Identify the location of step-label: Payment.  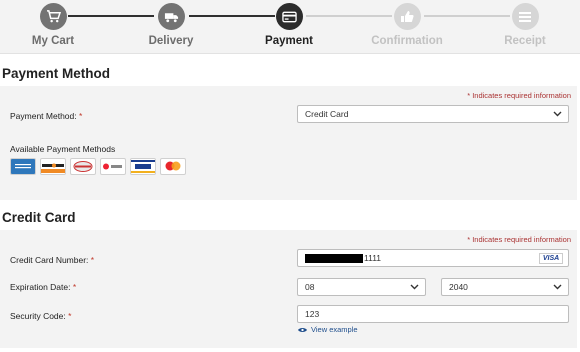
(289, 41).